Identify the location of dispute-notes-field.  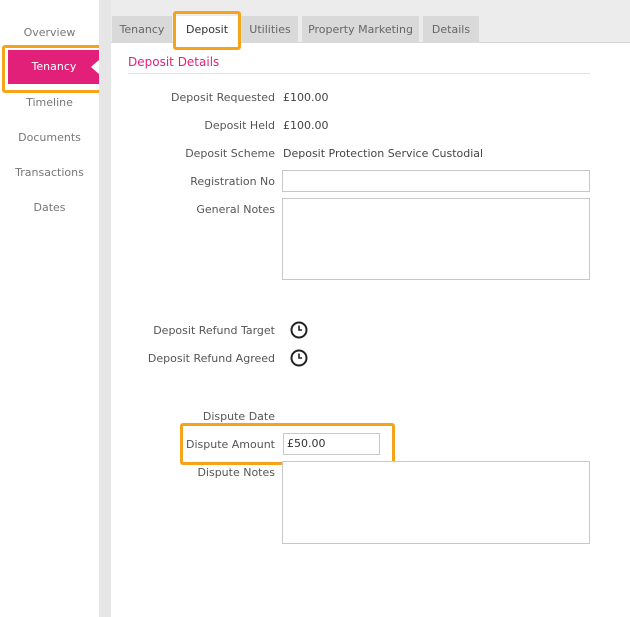
(436, 502).